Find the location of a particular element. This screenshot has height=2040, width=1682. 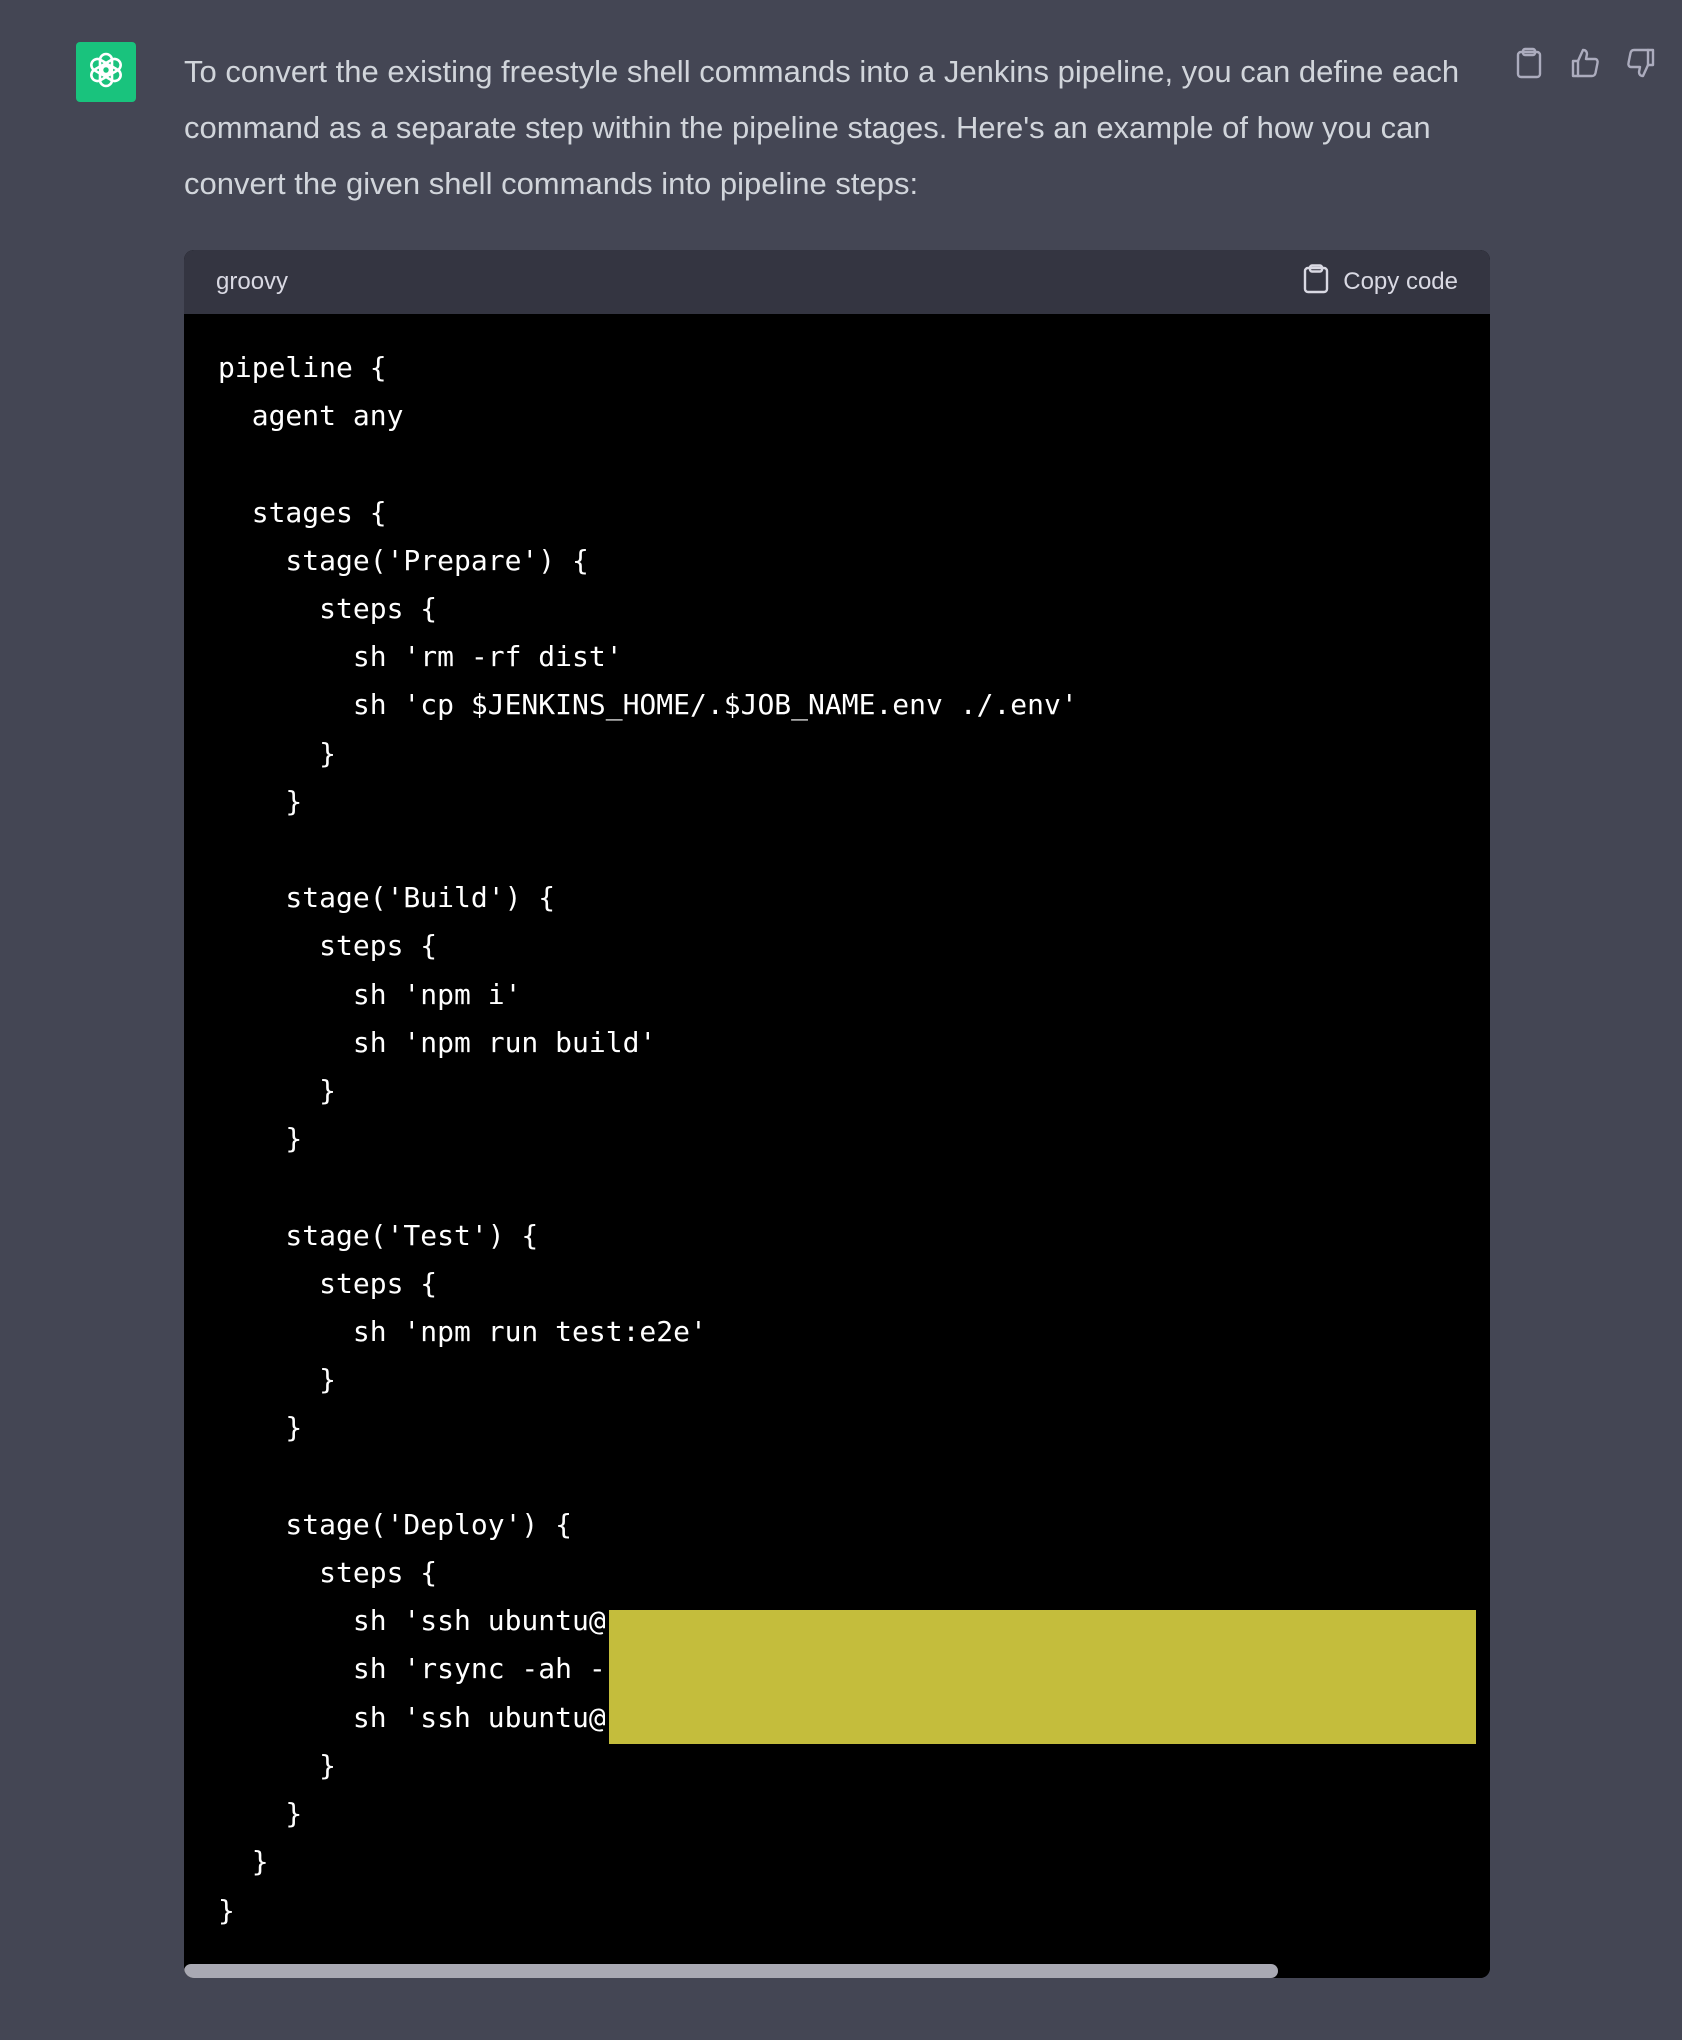

copy-message-button is located at coordinates (1529, 65).